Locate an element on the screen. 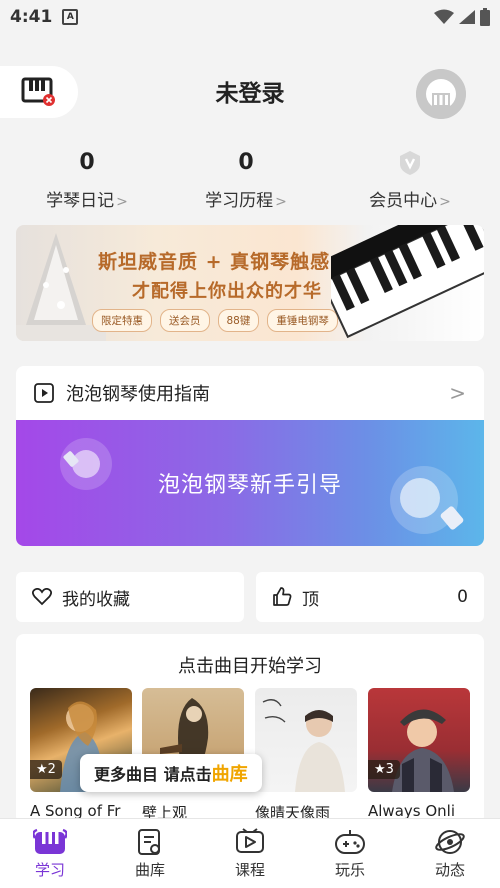  vip-badge is located at coordinates (410, 164).